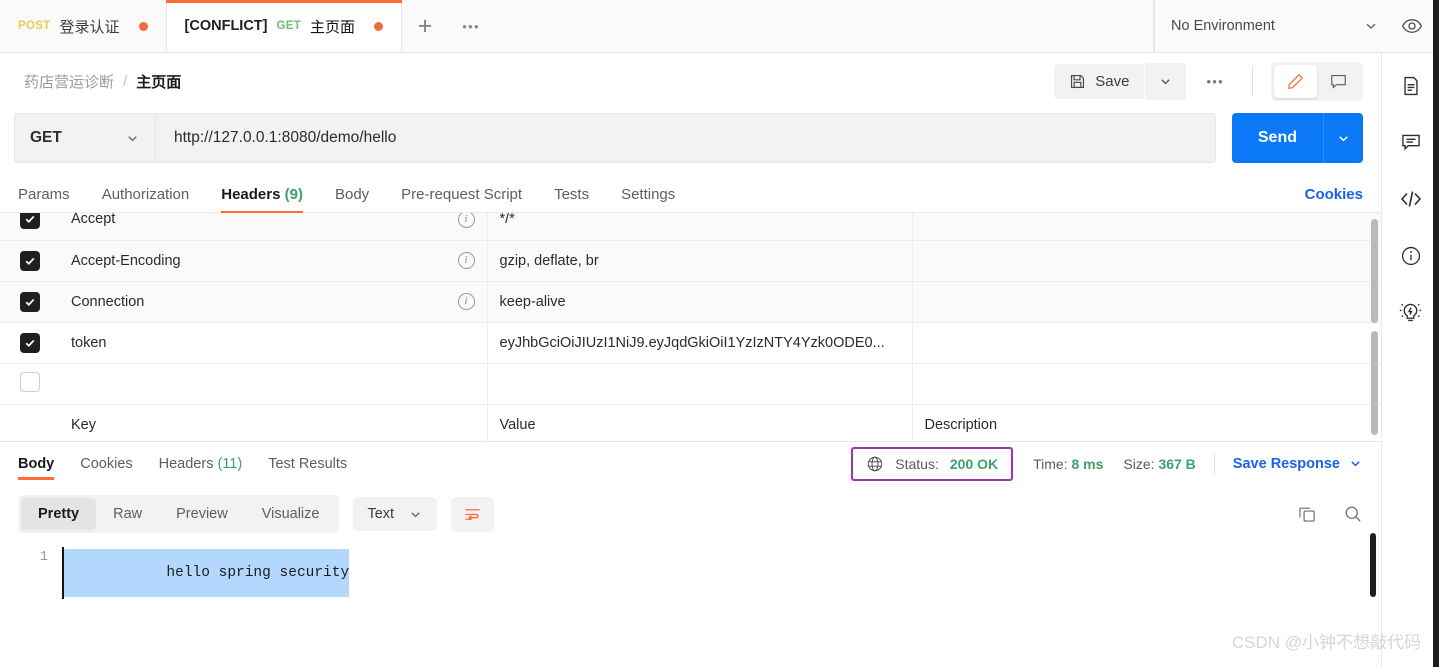 This screenshot has height=667, width=1439. I want to click on table-row, so click(690, 384).